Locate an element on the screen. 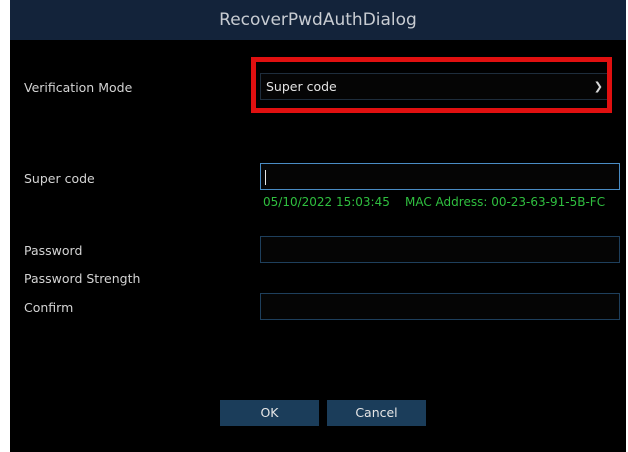  mac-address-text: MAC Address: 00-23-63-91-5B-FC is located at coordinates (505, 202).